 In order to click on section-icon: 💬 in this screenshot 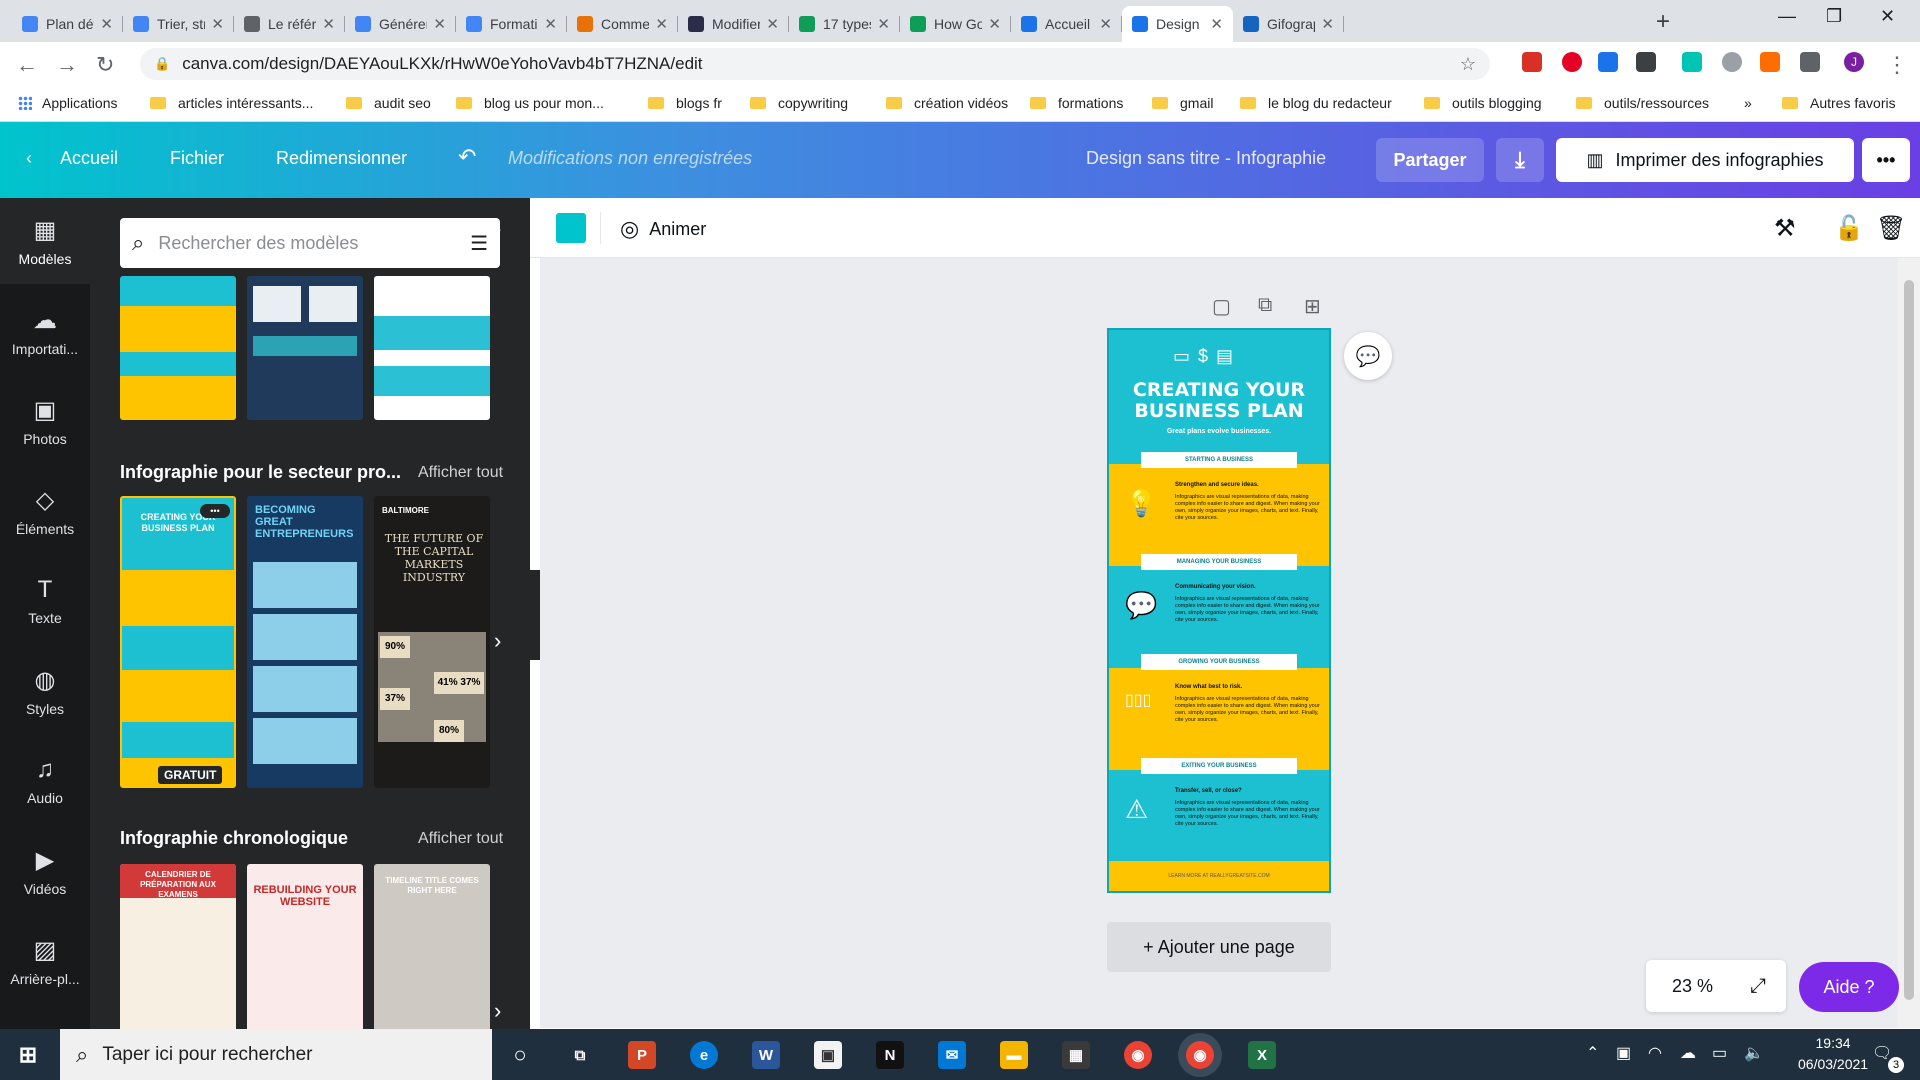, I will do `click(1141, 605)`.